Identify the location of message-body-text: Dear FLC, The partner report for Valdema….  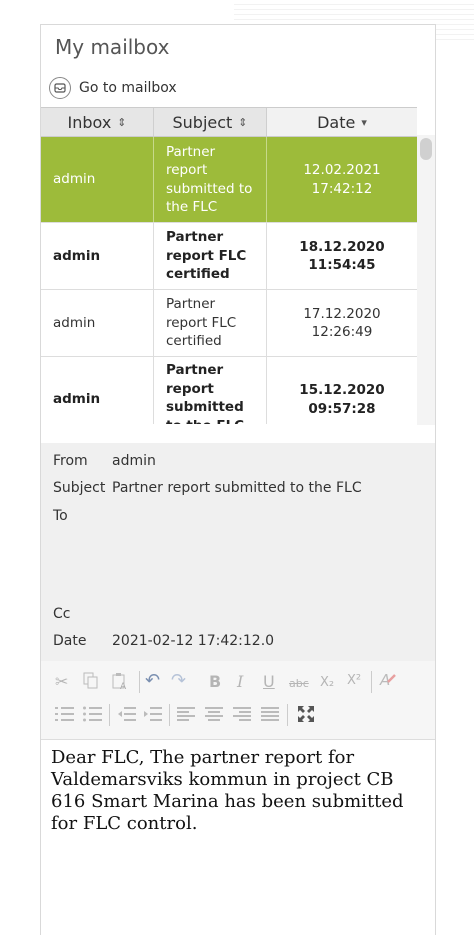
(227, 790).